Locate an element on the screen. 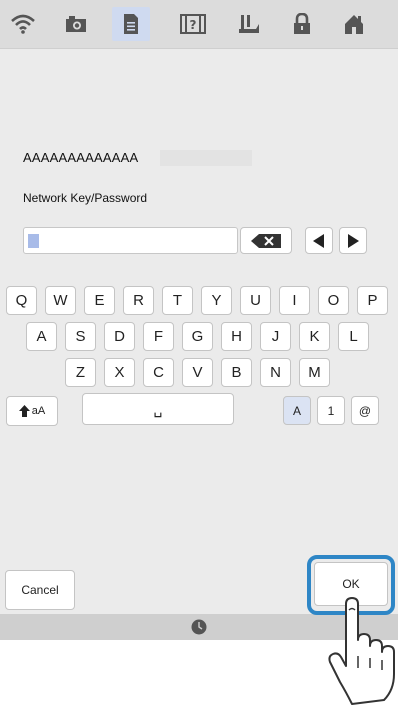  sewing-icon is located at coordinates (249, 24).